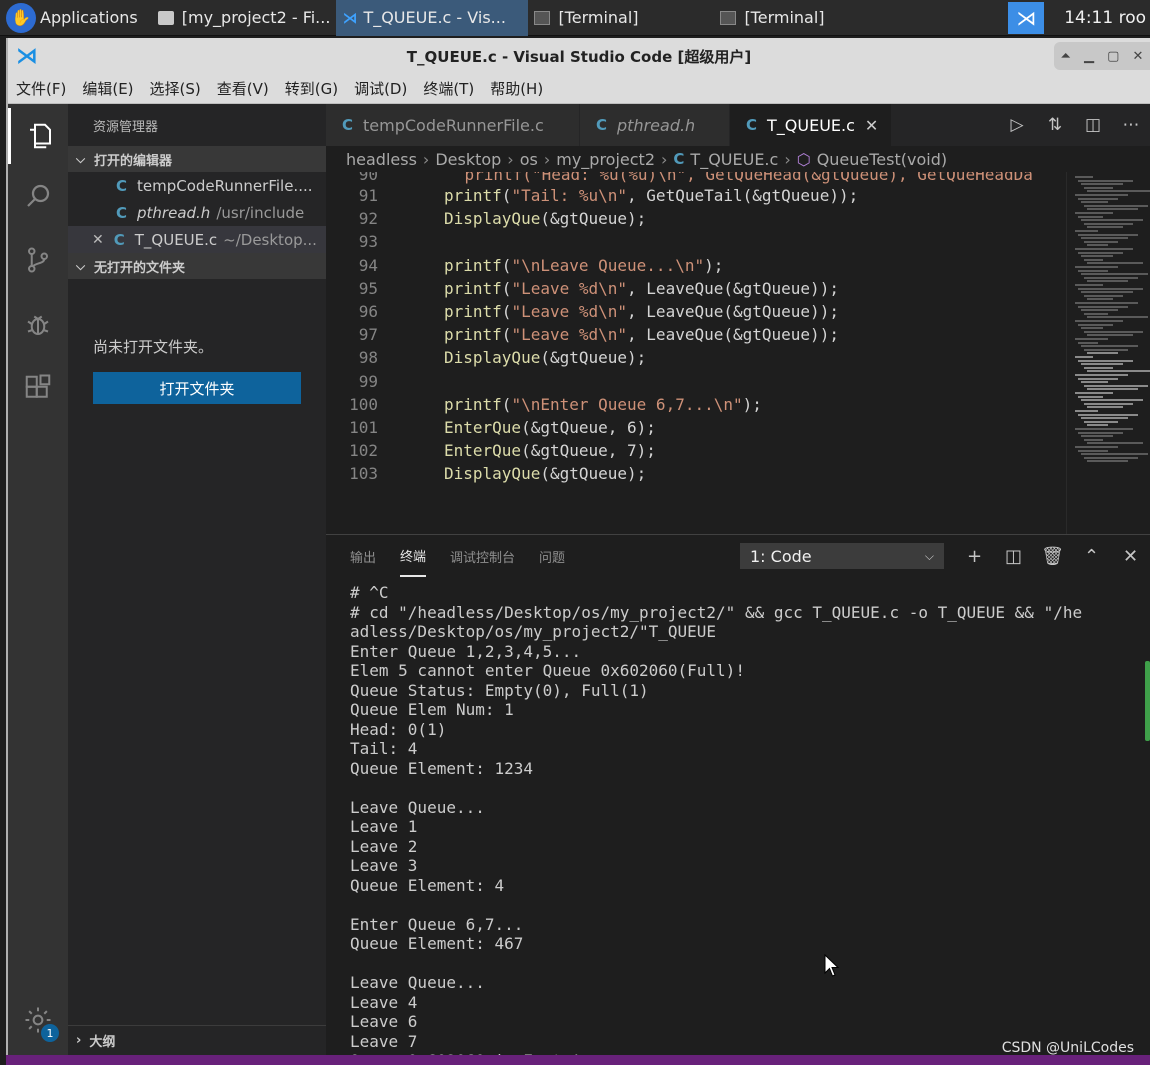 The image size is (1150, 1065). I want to click on clock: 14:11 roo, so click(1105, 17).